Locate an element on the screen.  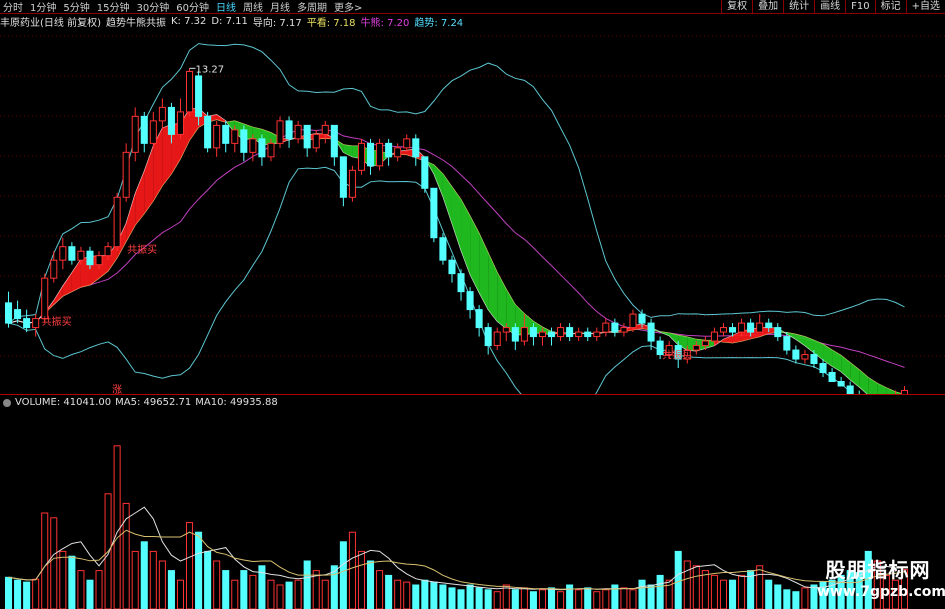
toolbar-button-0: 复权 is located at coordinates (736, 7).